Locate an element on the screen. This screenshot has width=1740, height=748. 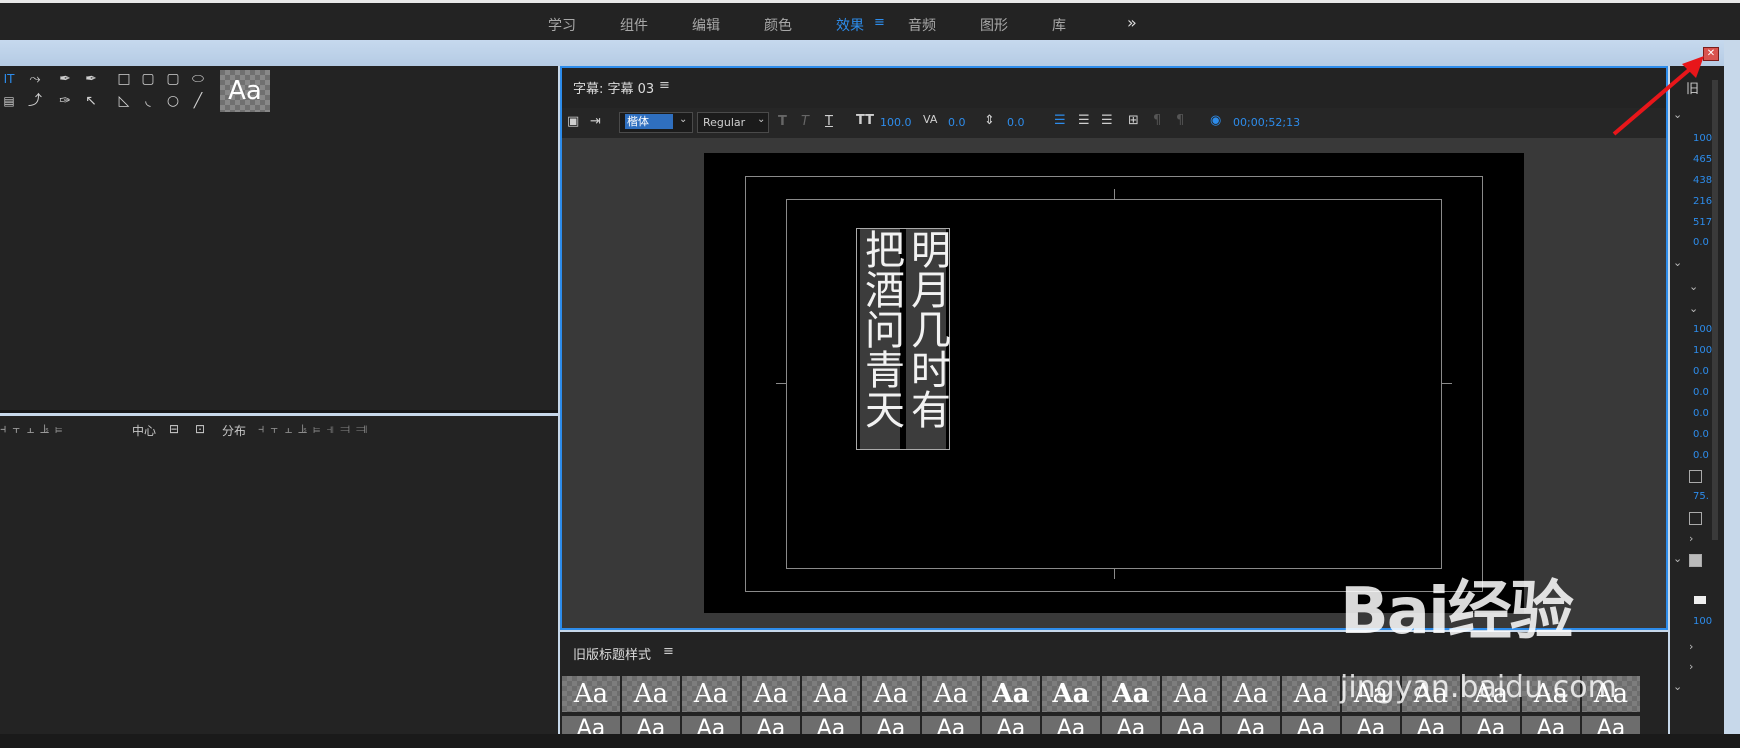
rtl-icon: ¶ is located at coordinates (1157, 120).